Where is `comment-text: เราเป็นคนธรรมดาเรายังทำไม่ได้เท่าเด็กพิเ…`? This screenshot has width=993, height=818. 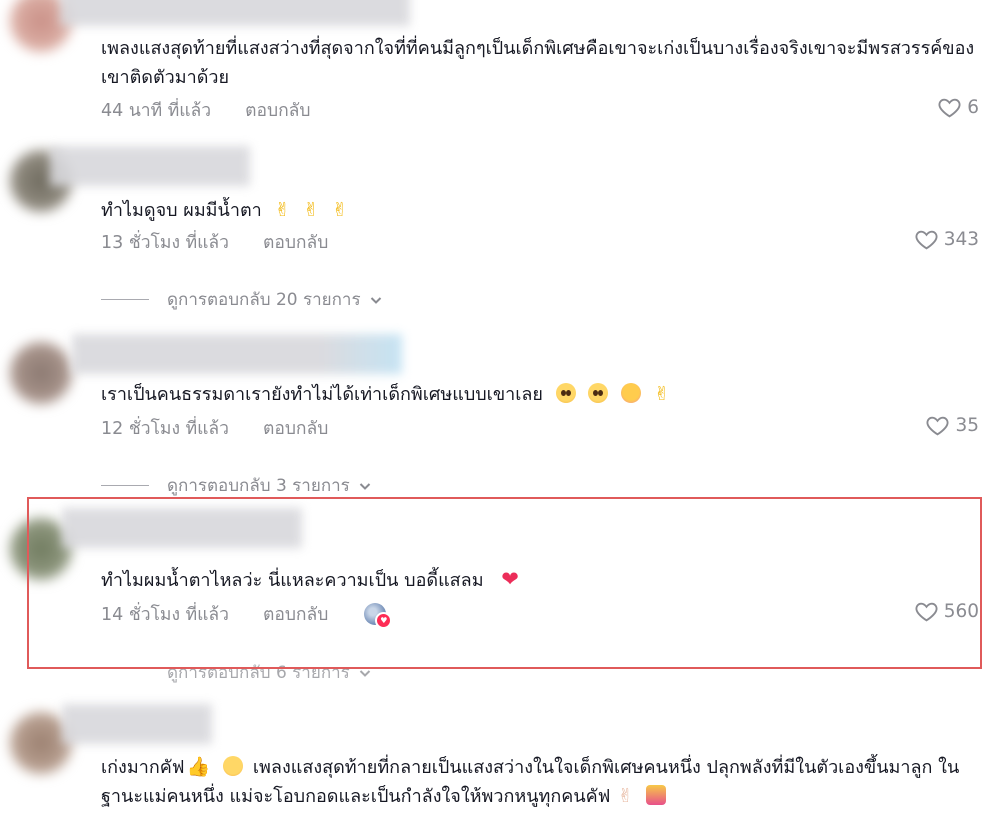 comment-text: เราเป็นคนธรรมดาเรายังทำไม่ได้เท่าเด็กพิเ… is located at coordinates (541, 394).